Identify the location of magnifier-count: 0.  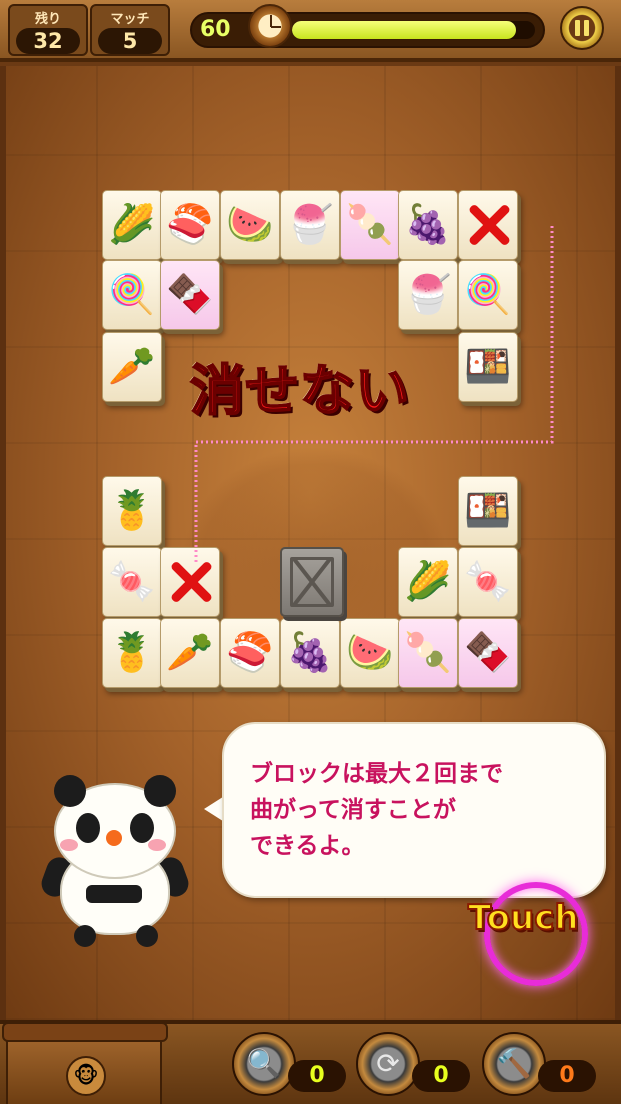
(317, 1076).